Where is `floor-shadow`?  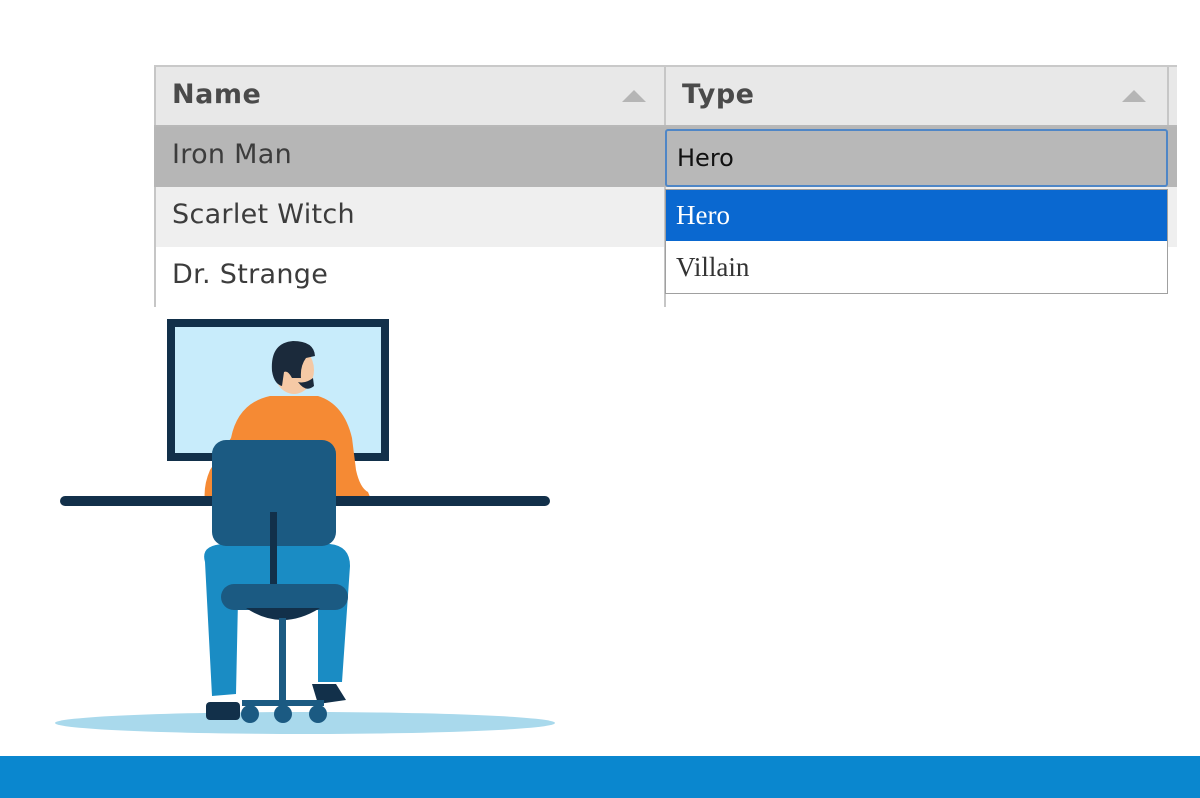
floor-shadow is located at coordinates (305, 723).